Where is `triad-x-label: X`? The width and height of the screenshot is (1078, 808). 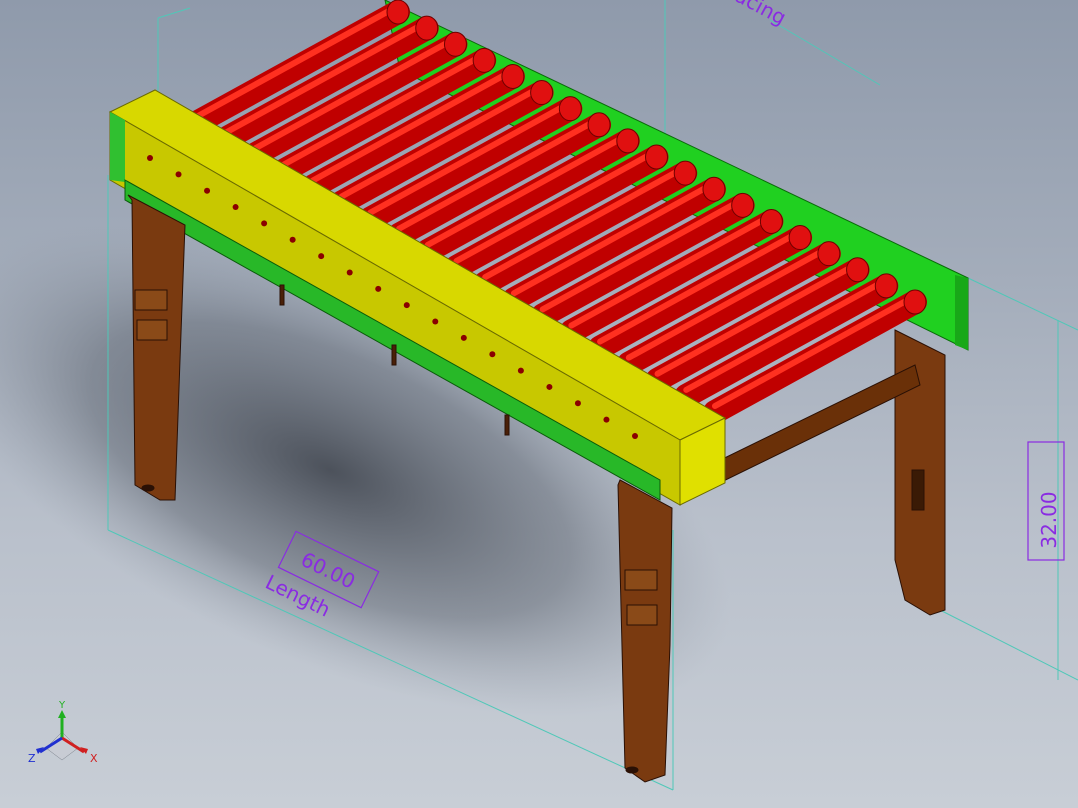 triad-x-label: X is located at coordinates (94, 758).